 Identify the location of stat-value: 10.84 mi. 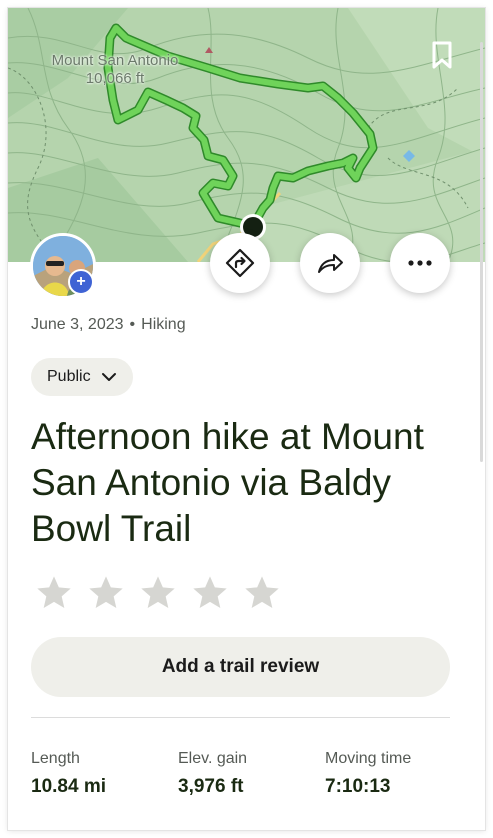
(68, 786).